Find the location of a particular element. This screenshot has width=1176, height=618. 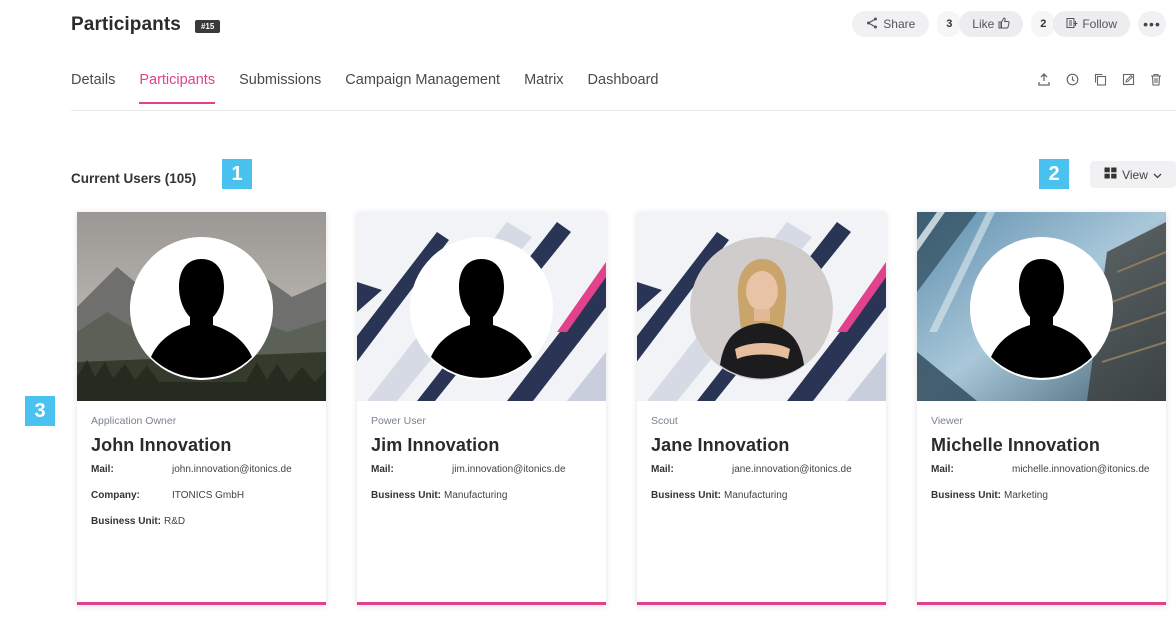

view-toggle-button: View is located at coordinates (1133, 174).